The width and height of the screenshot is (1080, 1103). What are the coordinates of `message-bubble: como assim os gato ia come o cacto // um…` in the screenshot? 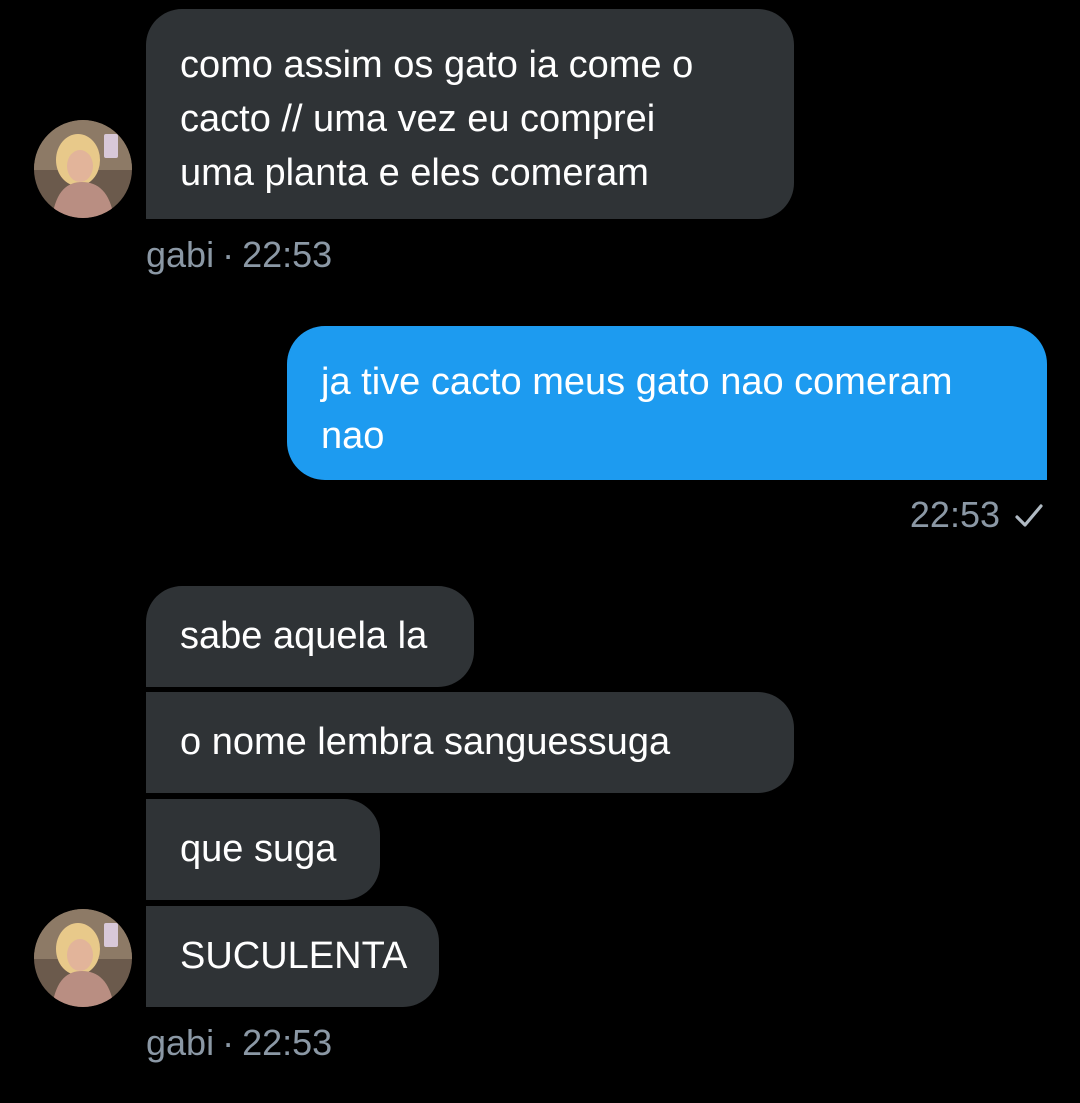 It's located at (470, 114).